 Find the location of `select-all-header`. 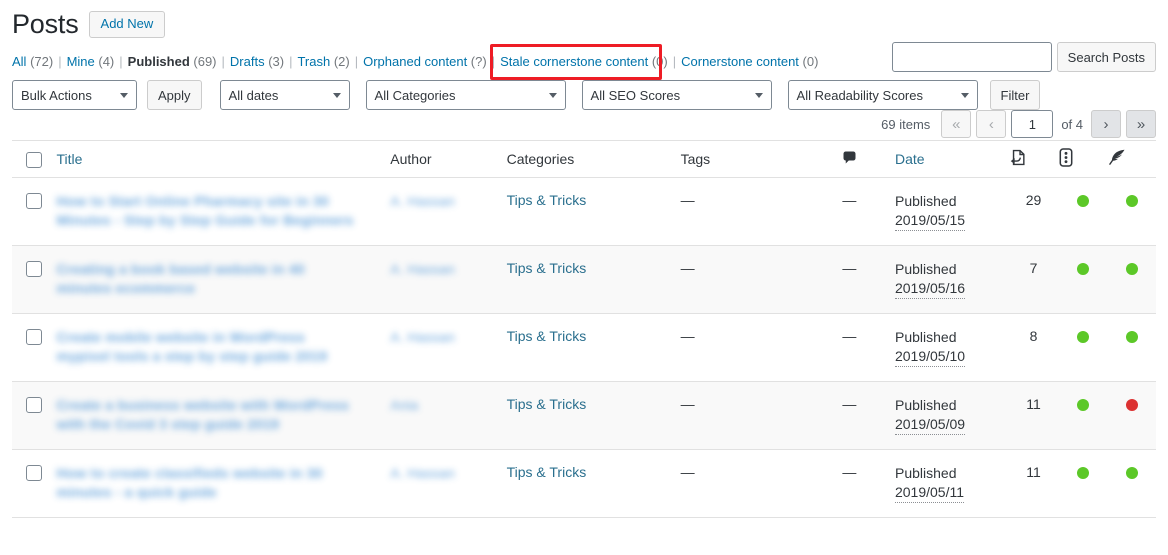

select-all-header is located at coordinates (34, 159).